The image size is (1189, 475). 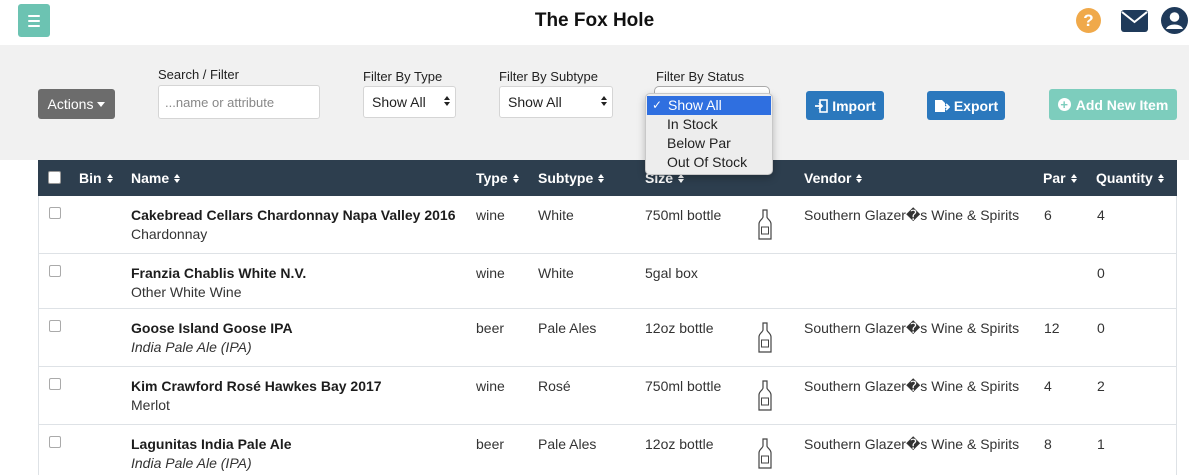 What do you see at coordinates (695, 105) in the screenshot?
I see `option-label: Show All` at bounding box center [695, 105].